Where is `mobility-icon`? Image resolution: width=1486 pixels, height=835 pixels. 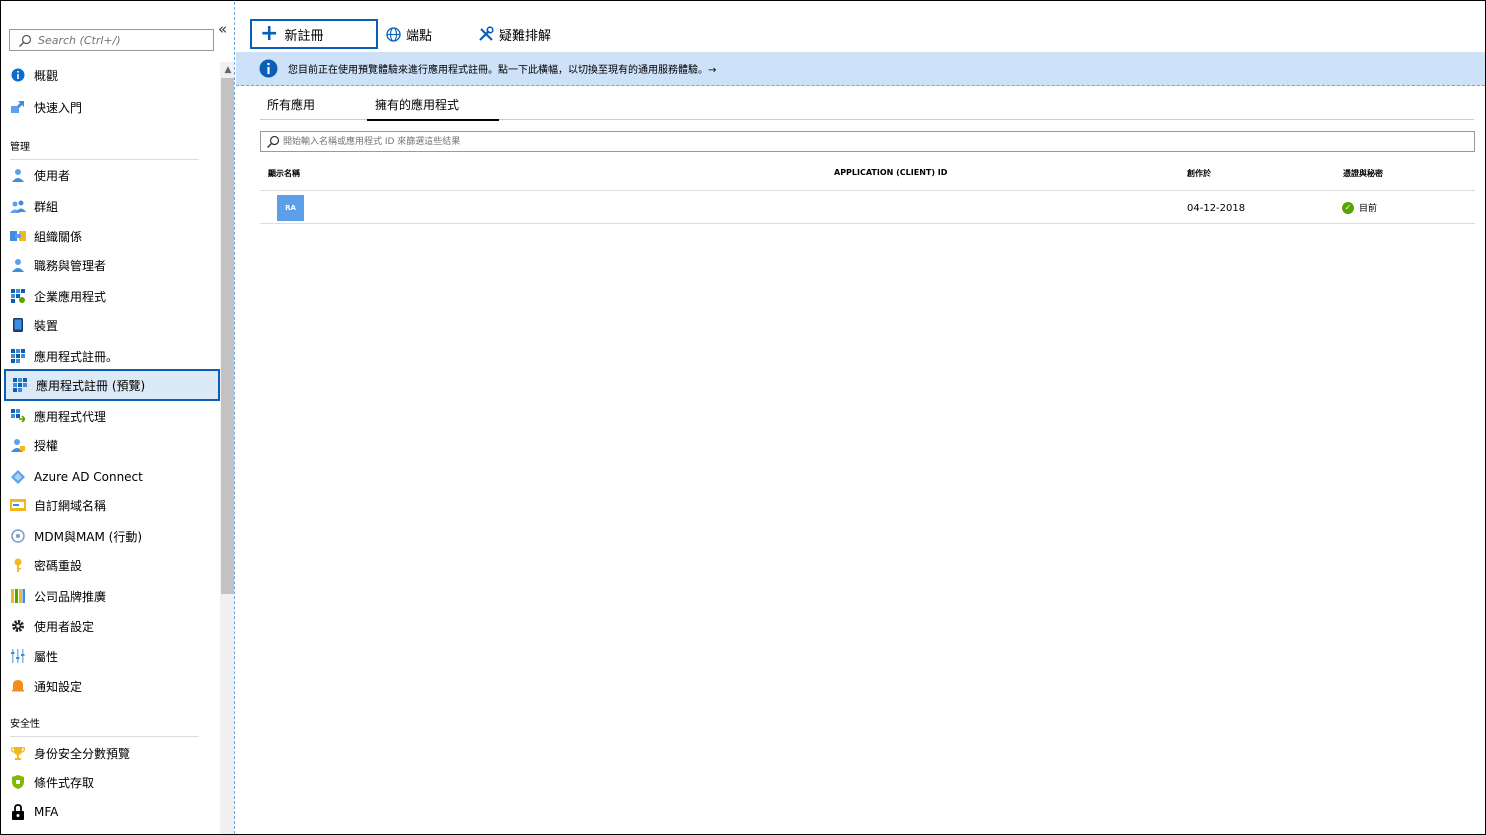
mobility-icon is located at coordinates (18, 536).